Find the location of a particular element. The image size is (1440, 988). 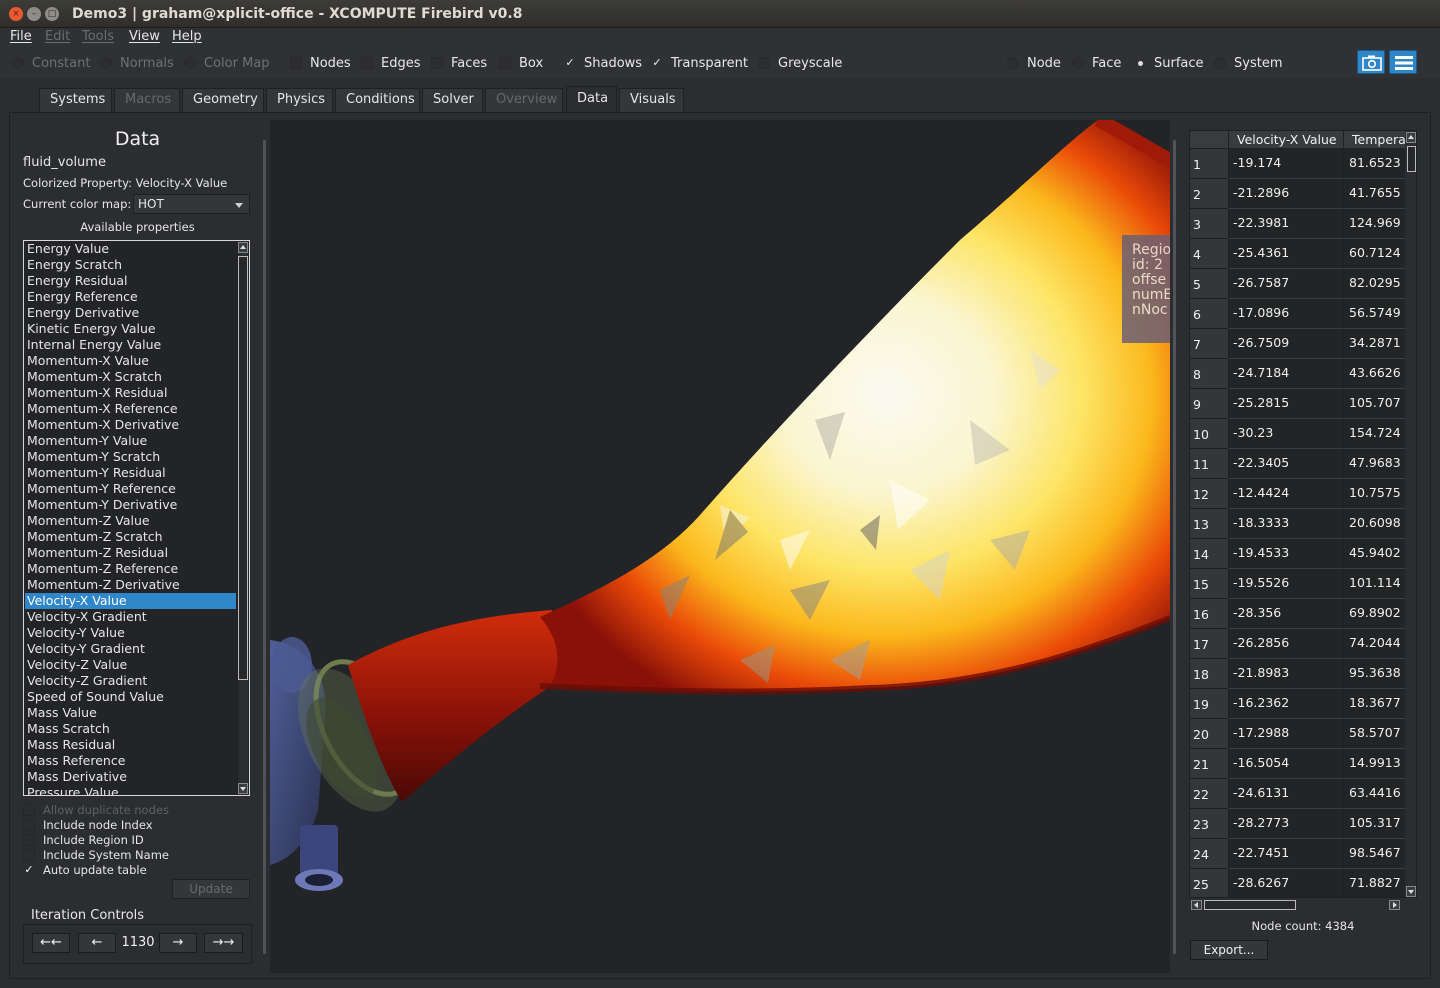

table-row: 3 -22.3981 124.969 is located at coordinates (1298, 224).